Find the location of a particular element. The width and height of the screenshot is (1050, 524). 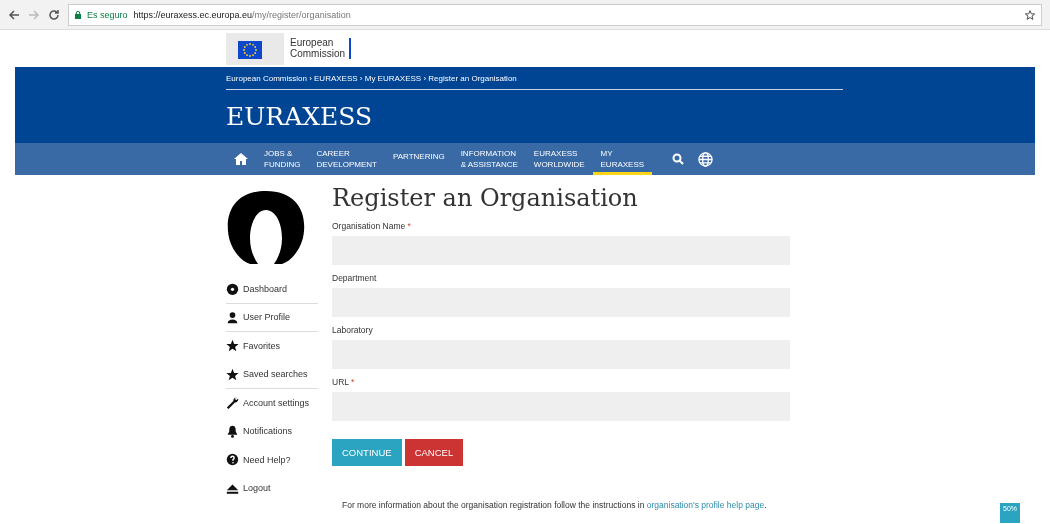

sidebar-item: Logout is located at coordinates (272, 488).